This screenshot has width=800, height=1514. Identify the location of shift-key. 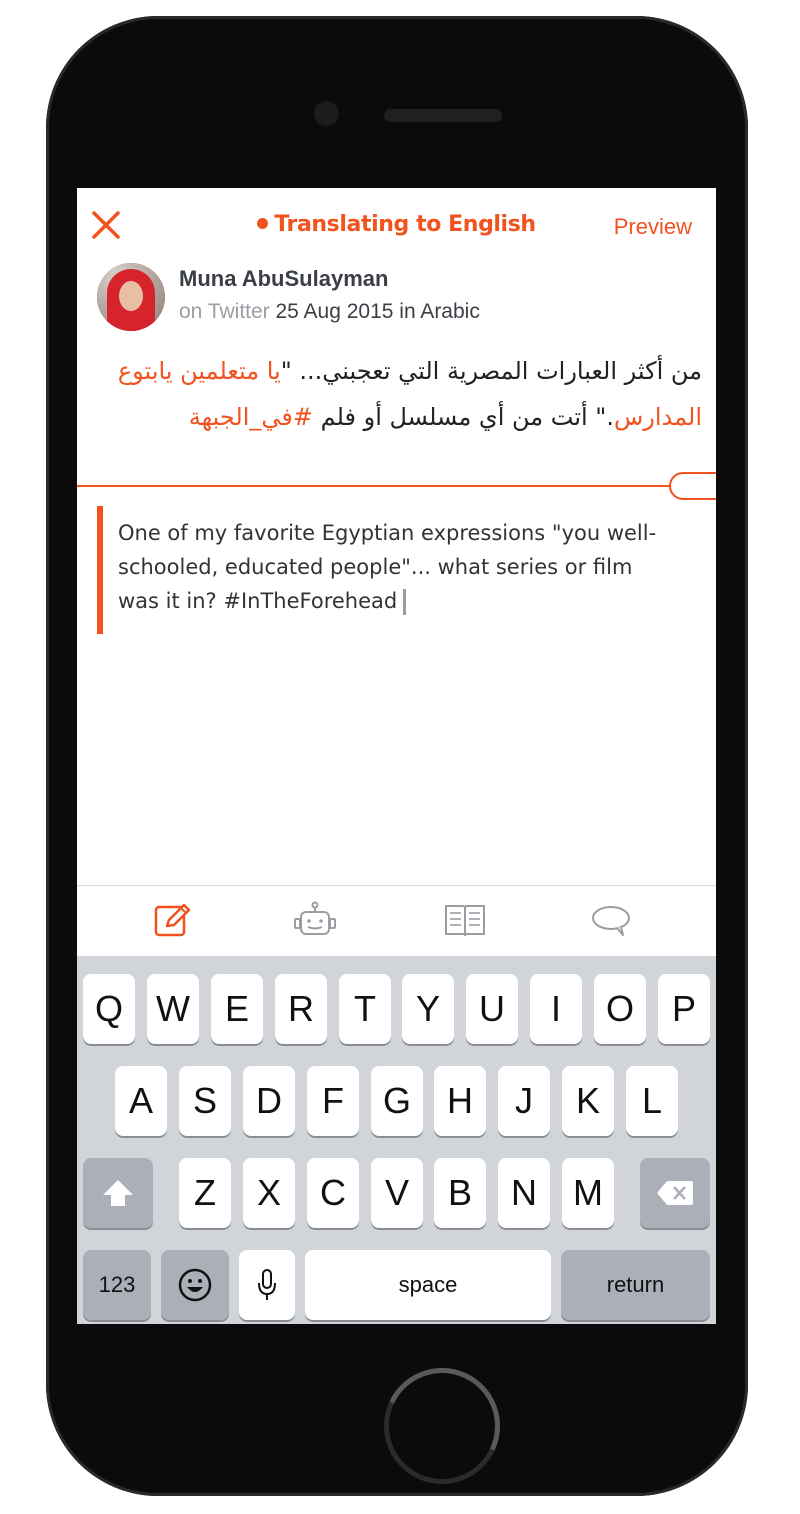
(118, 1193).